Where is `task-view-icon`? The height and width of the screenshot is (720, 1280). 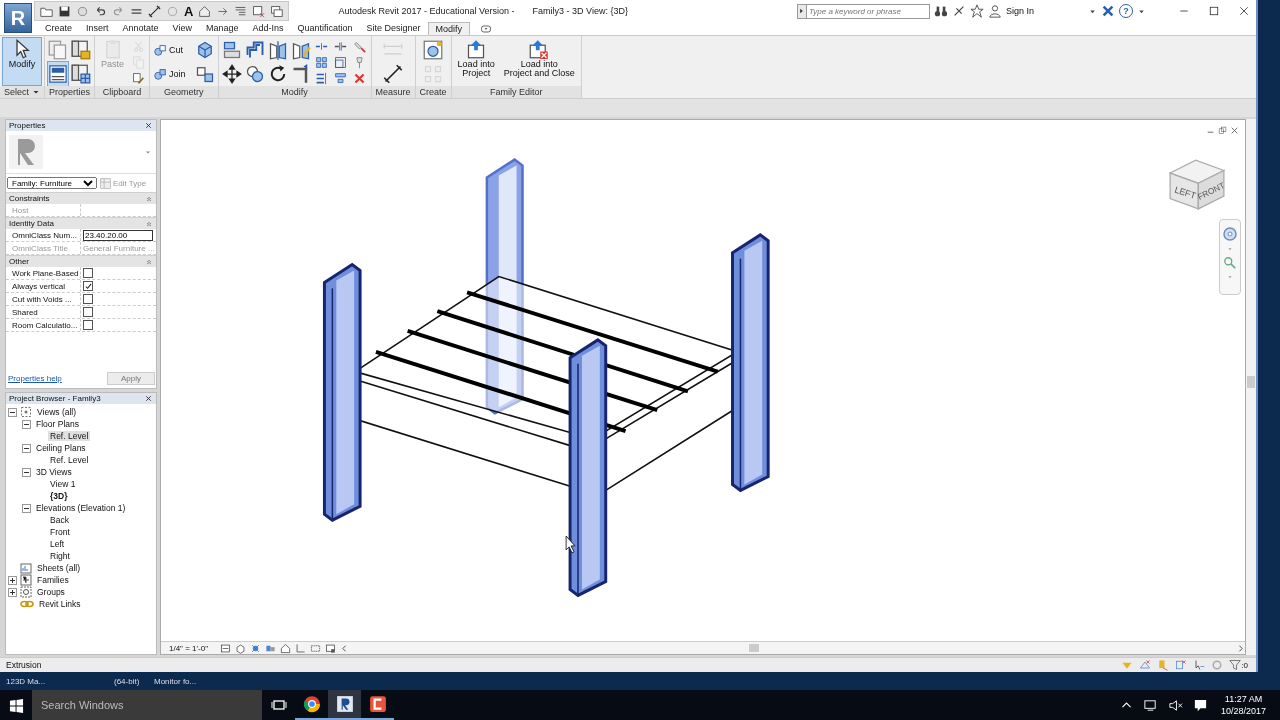 task-view-icon is located at coordinates (278, 705).